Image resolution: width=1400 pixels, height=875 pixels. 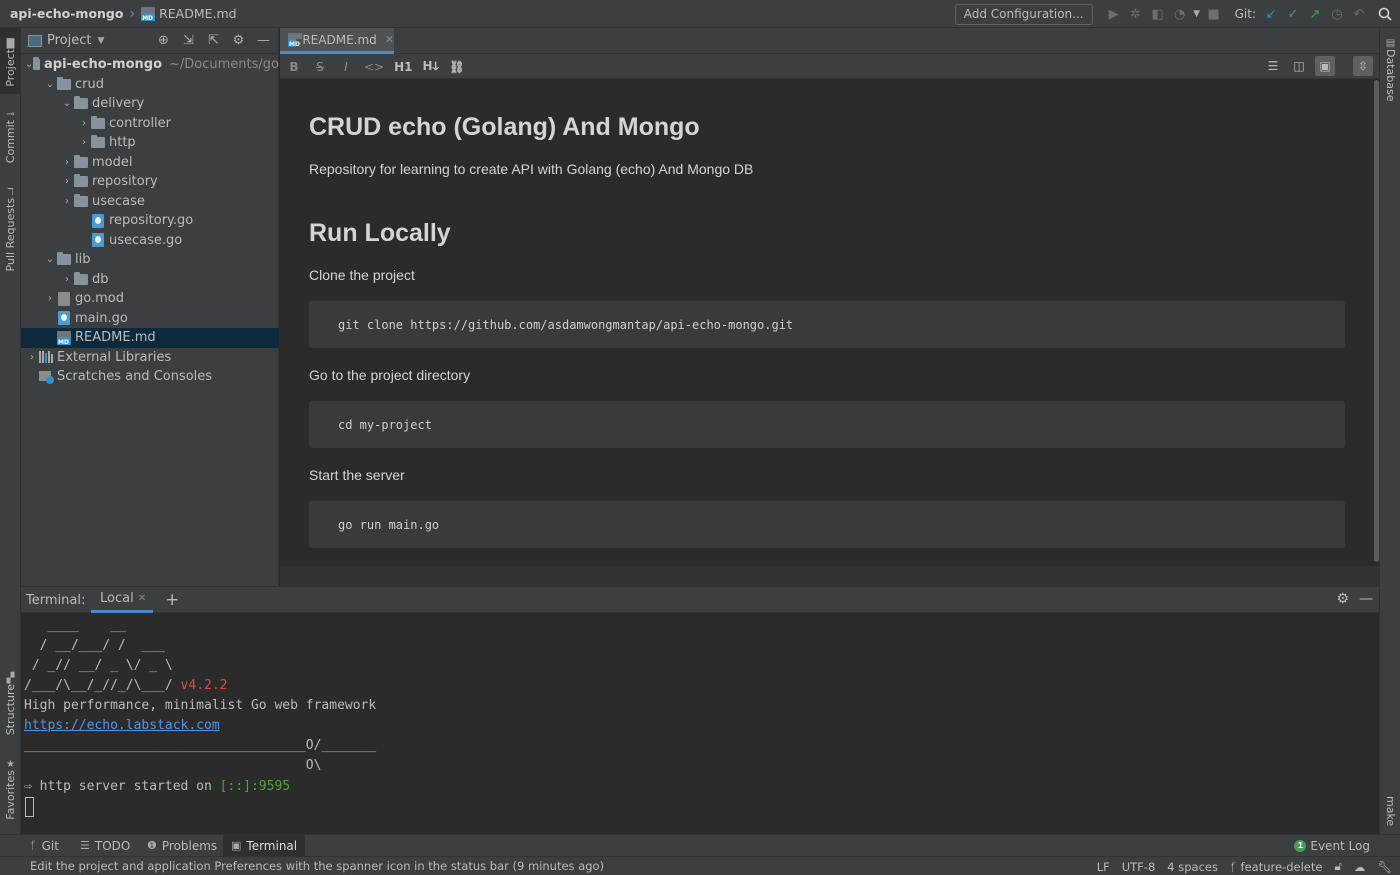 I want to click on breadcrumb-file: README.md, so click(x=198, y=13).